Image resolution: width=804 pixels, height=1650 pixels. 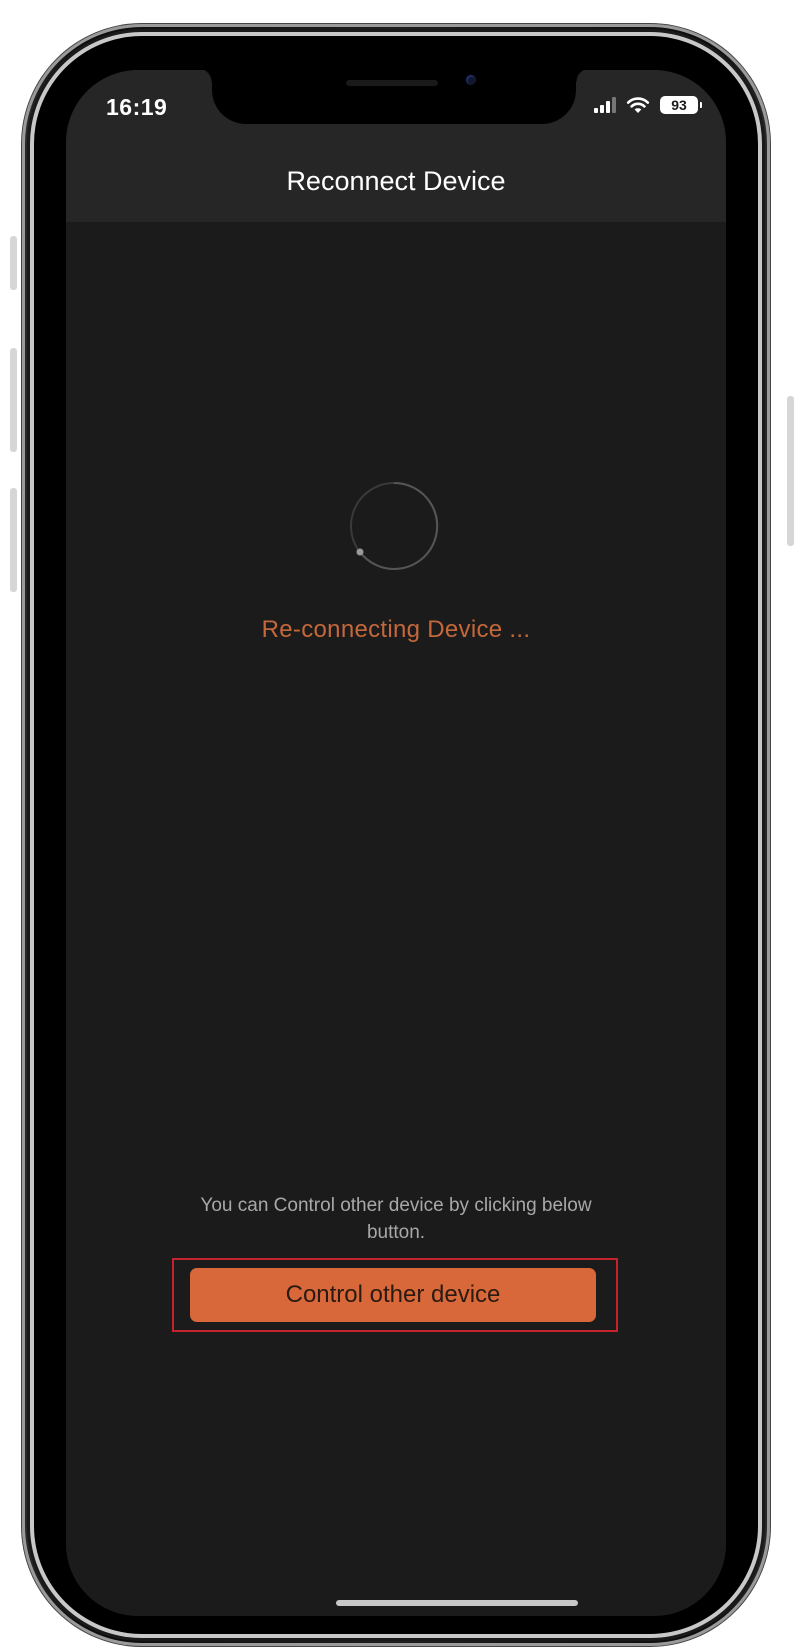 I want to click on signal-icon, so click(x=605, y=105).